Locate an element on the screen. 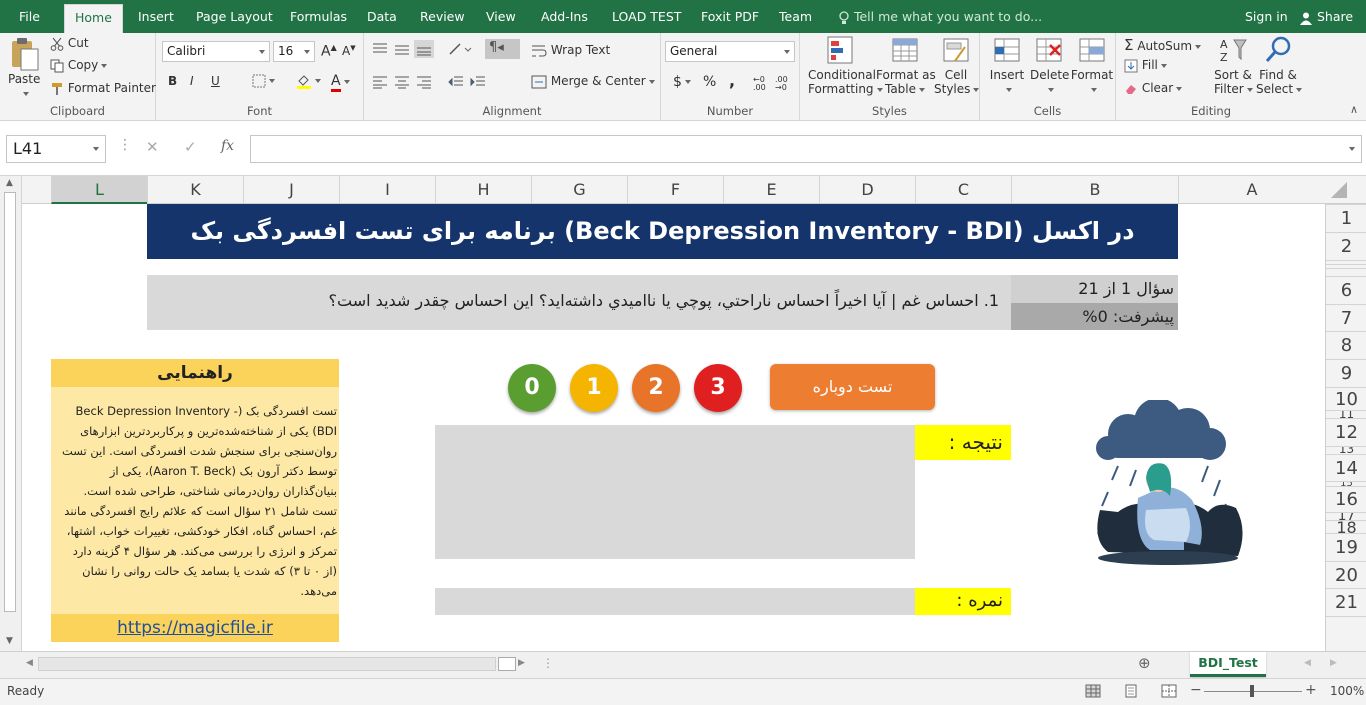  column-header-b: B is located at coordinates (1094, 190).